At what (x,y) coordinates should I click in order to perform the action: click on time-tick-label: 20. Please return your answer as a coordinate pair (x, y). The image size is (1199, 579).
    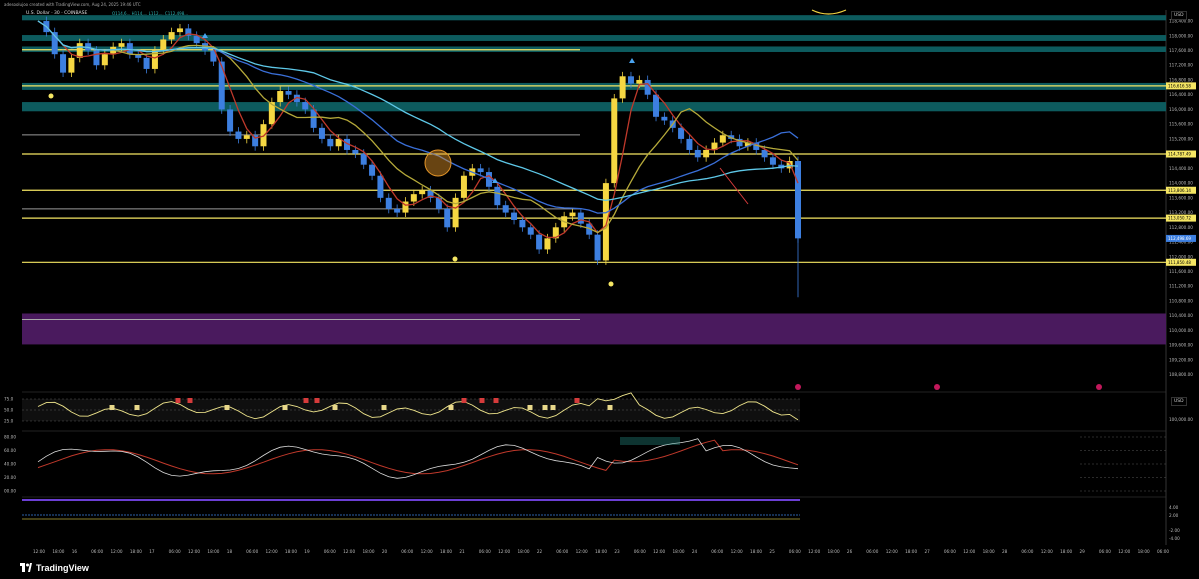
    Looking at the image, I should click on (385, 551).